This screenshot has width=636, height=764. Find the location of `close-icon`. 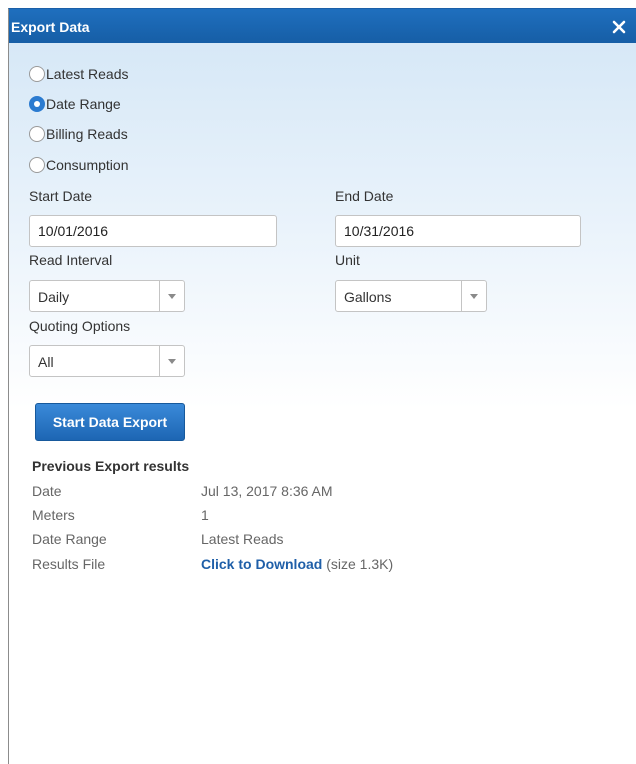

close-icon is located at coordinates (619, 27).